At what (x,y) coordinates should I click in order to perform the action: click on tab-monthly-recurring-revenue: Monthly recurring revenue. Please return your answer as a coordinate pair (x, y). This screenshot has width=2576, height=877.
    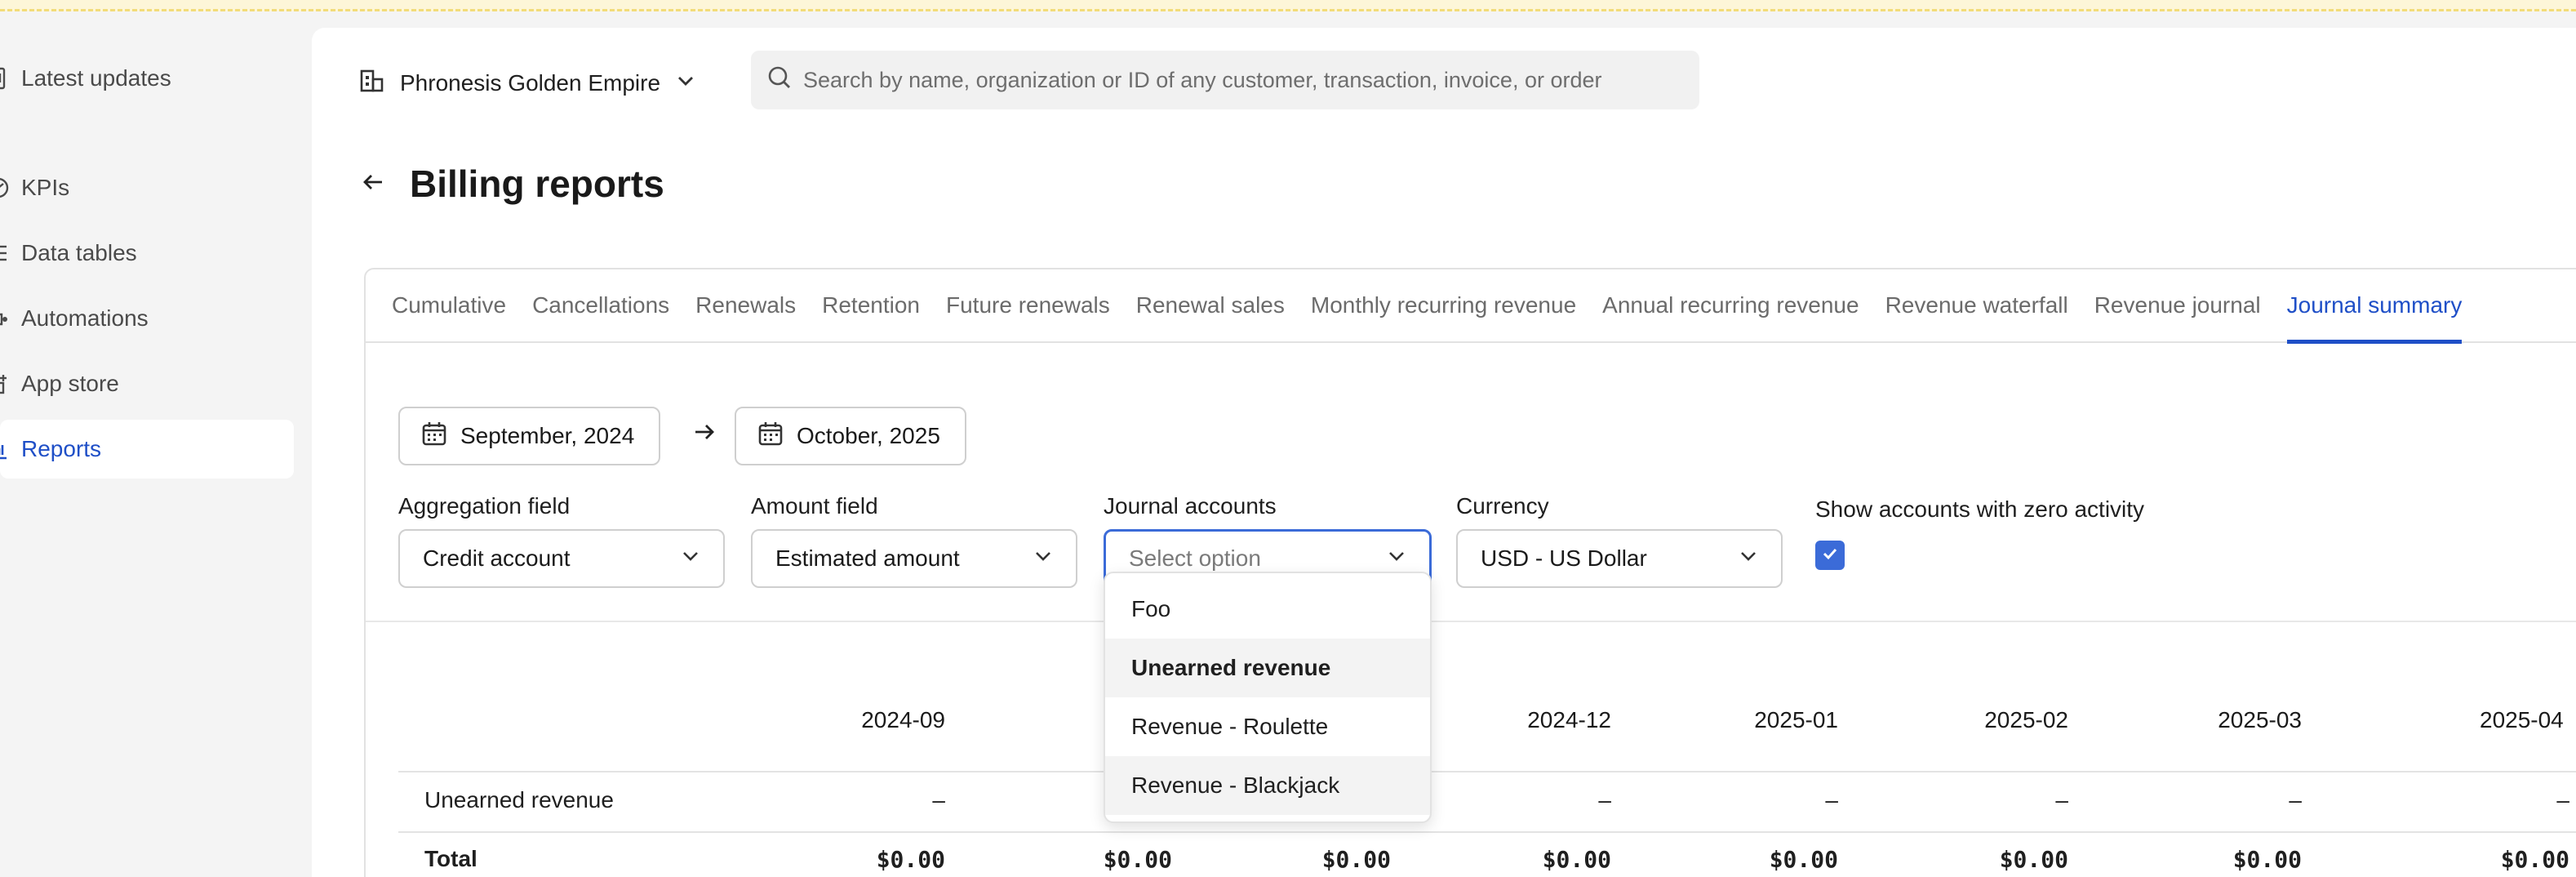
    Looking at the image, I should click on (1443, 305).